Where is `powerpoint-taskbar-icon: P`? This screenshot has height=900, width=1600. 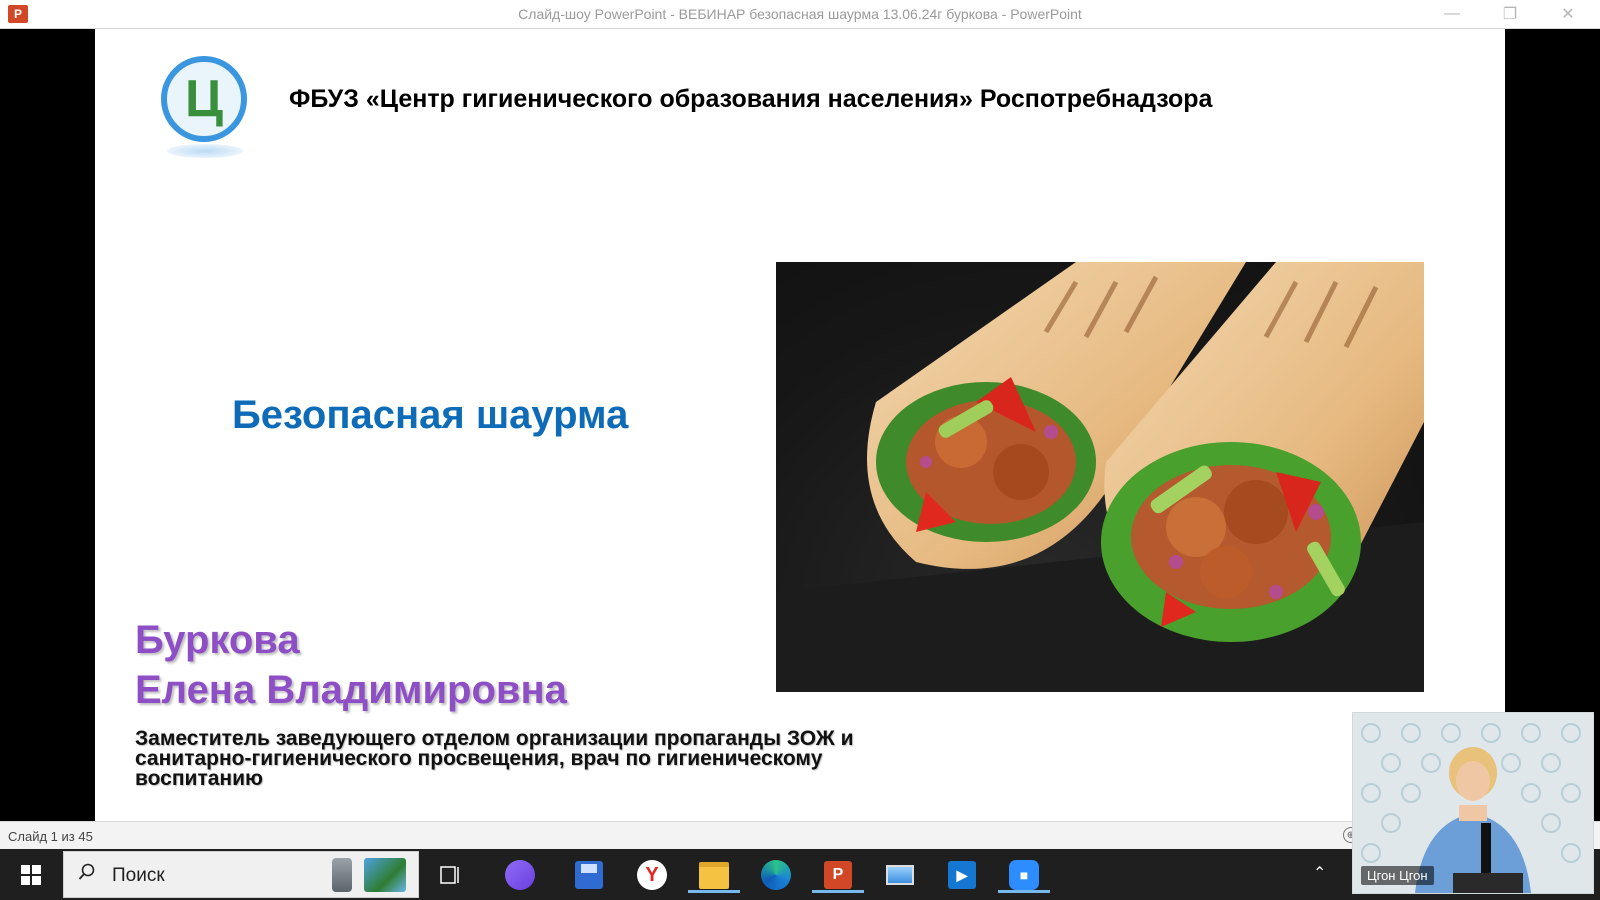 powerpoint-taskbar-icon: P is located at coordinates (838, 875).